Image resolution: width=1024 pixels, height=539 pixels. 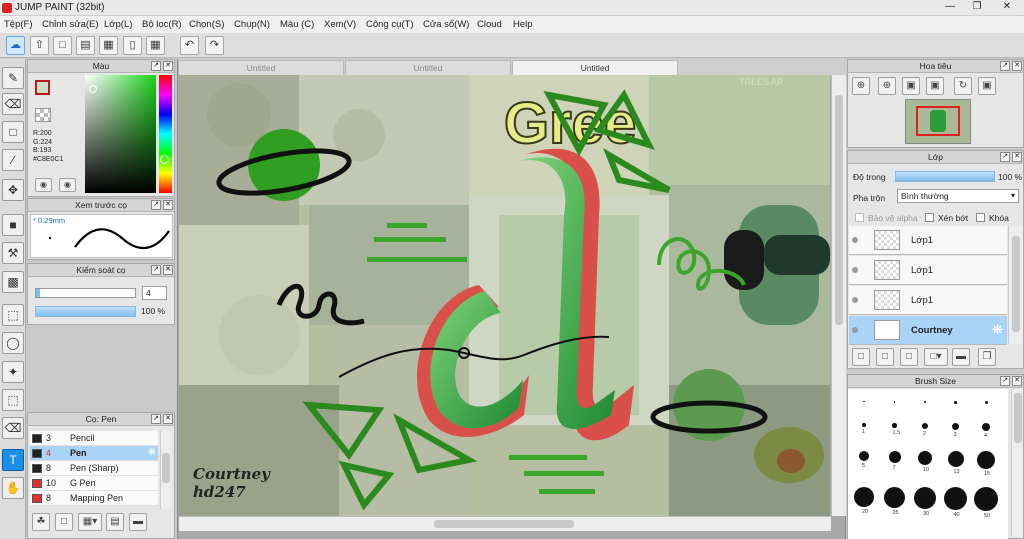 I want to click on brush-folder-icon: ▬, so click(x=138, y=522).